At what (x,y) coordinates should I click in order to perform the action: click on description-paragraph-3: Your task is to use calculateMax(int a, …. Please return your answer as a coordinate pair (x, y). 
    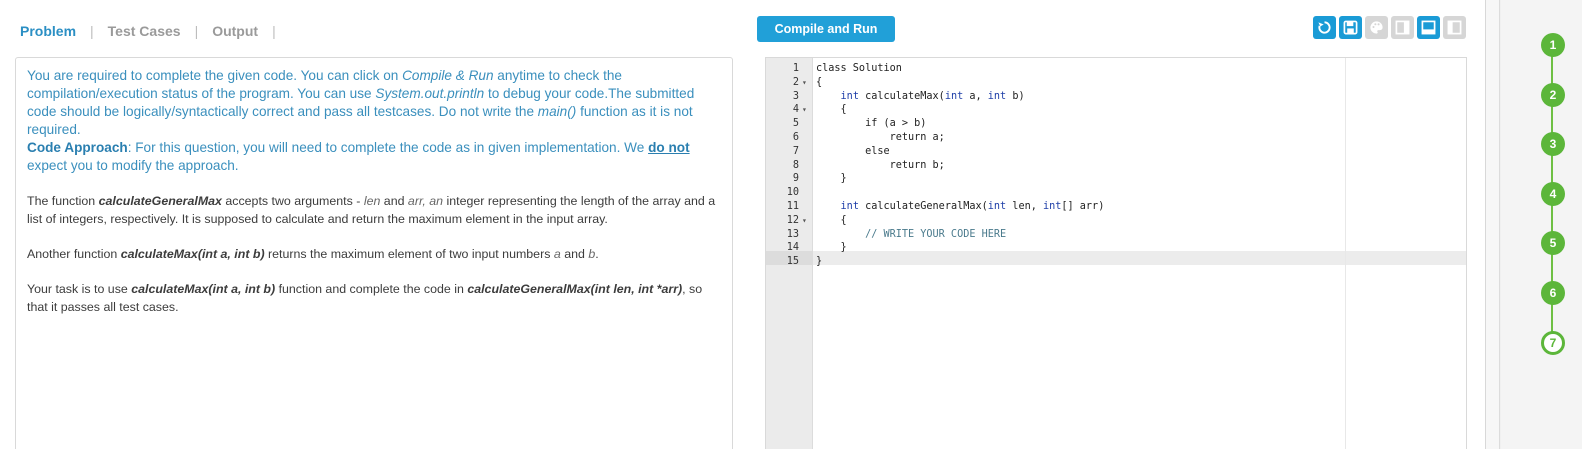
    Looking at the image, I should click on (373, 298).